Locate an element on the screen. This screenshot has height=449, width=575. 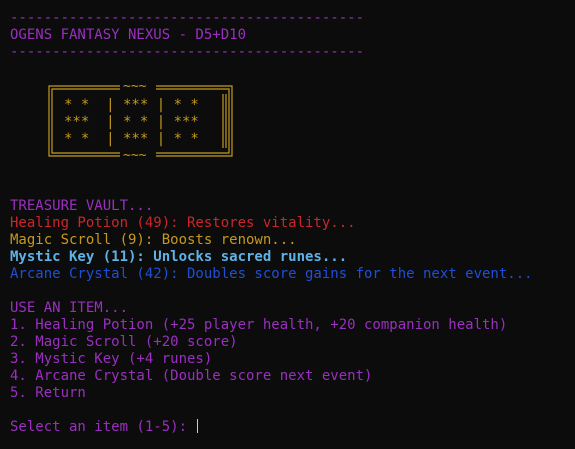
vault-bottom-tilde: ~~~ is located at coordinates (135, 154).